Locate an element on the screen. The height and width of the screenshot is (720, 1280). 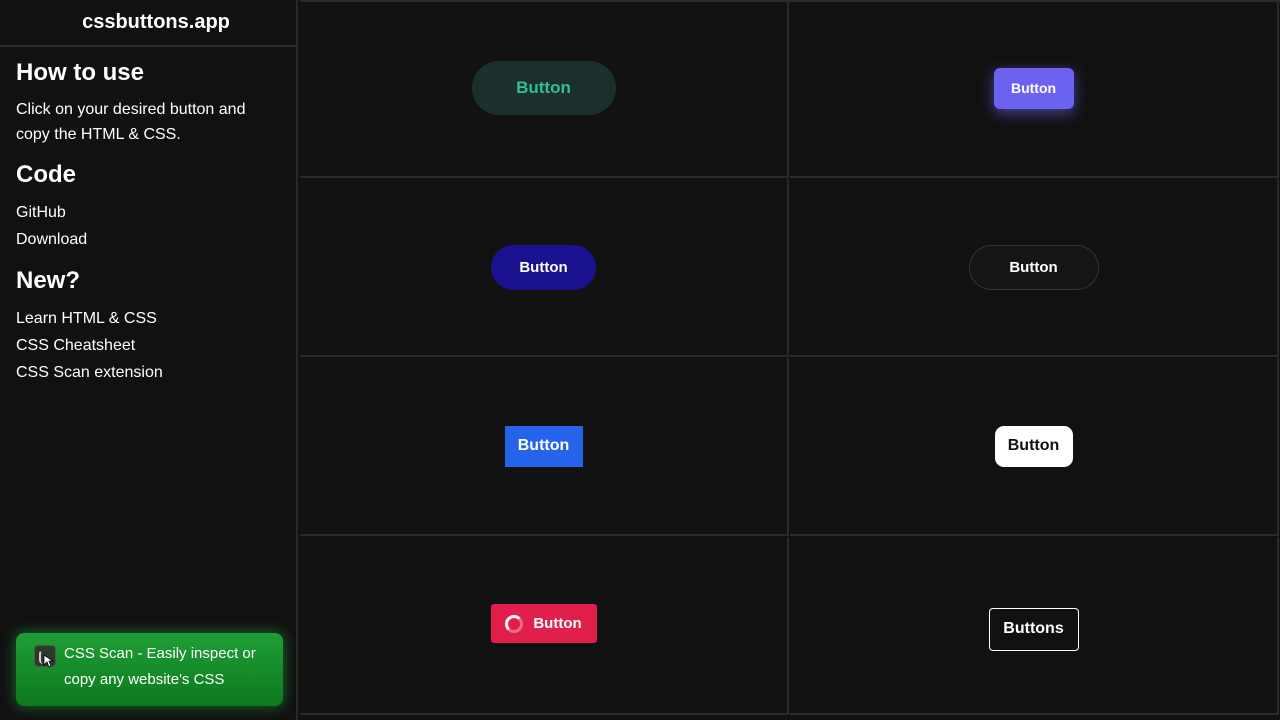
demo-button-7-label: Button is located at coordinates (557, 623).